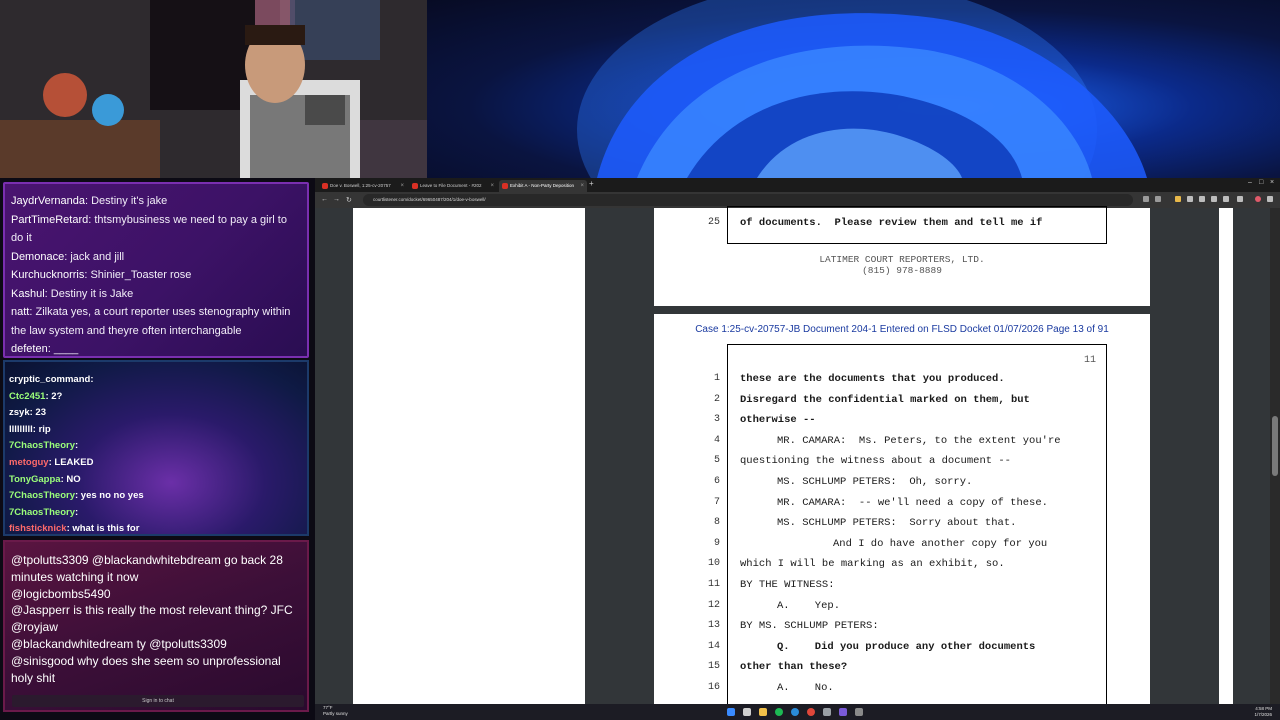 Image resolution: width=1280 pixels, height=720 pixels. What do you see at coordinates (731, 712) in the screenshot?
I see `start-icon` at bounding box center [731, 712].